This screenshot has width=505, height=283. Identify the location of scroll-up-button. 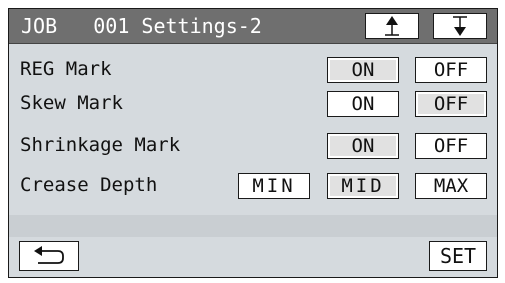
(392, 26).